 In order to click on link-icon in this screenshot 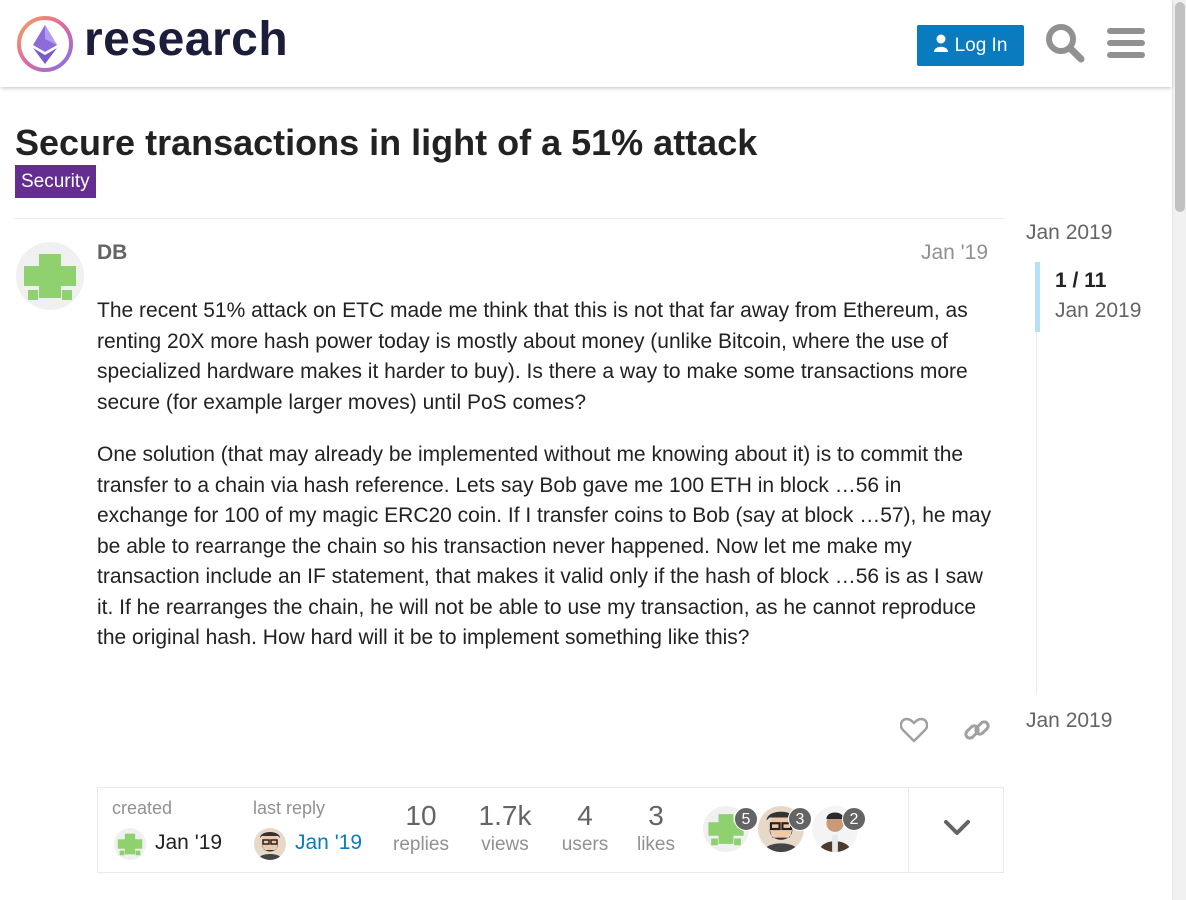, I will do `click(977, 732)`.